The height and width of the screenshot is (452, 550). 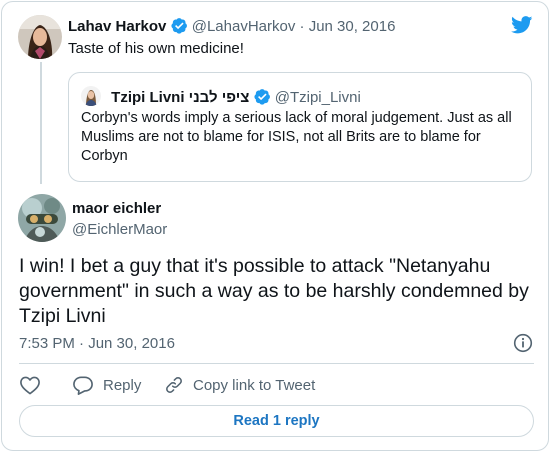 What do you see at coordinates (352, 26) in the screenshot?
I see `parent-tweet-date: Jun 30, 2016` at bounding box center [352, 26].